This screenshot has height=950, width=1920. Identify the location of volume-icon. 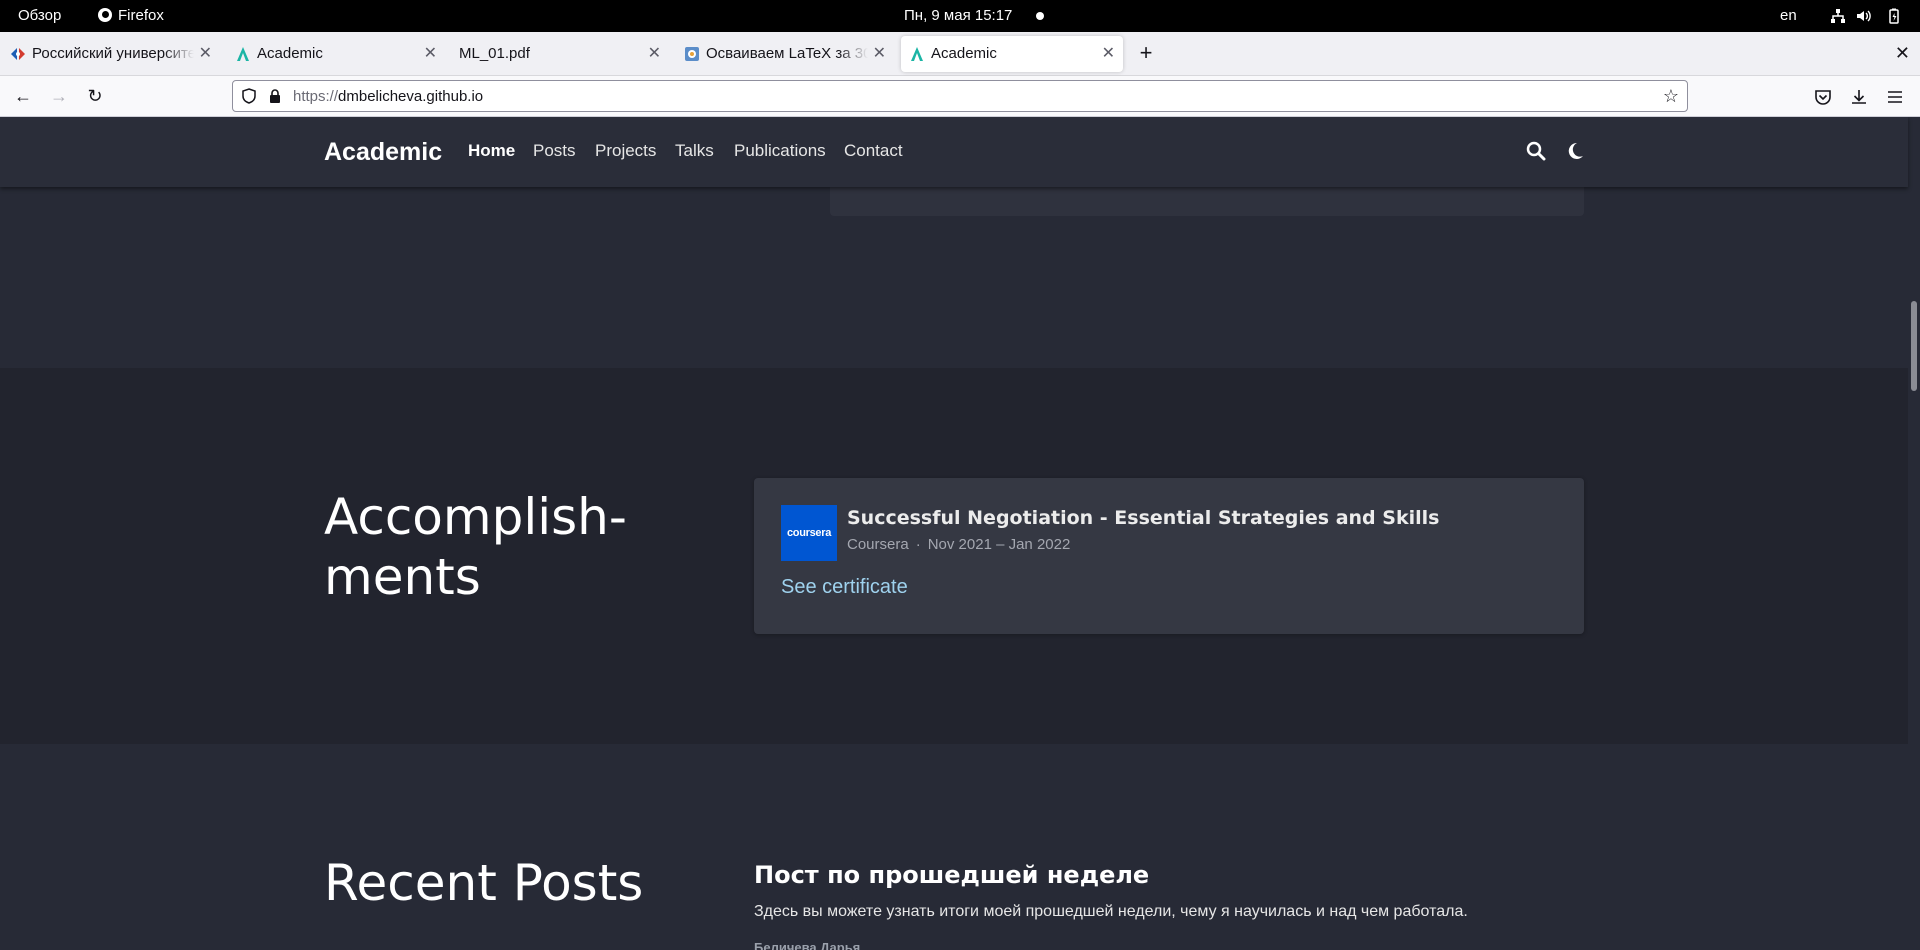
(1864, 16).